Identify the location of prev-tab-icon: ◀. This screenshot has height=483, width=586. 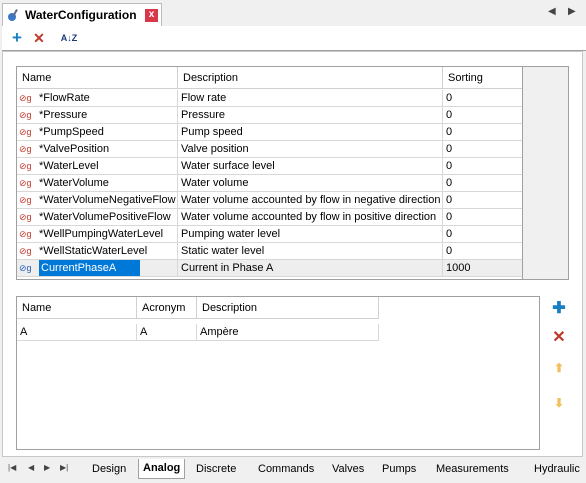
(31, 467).